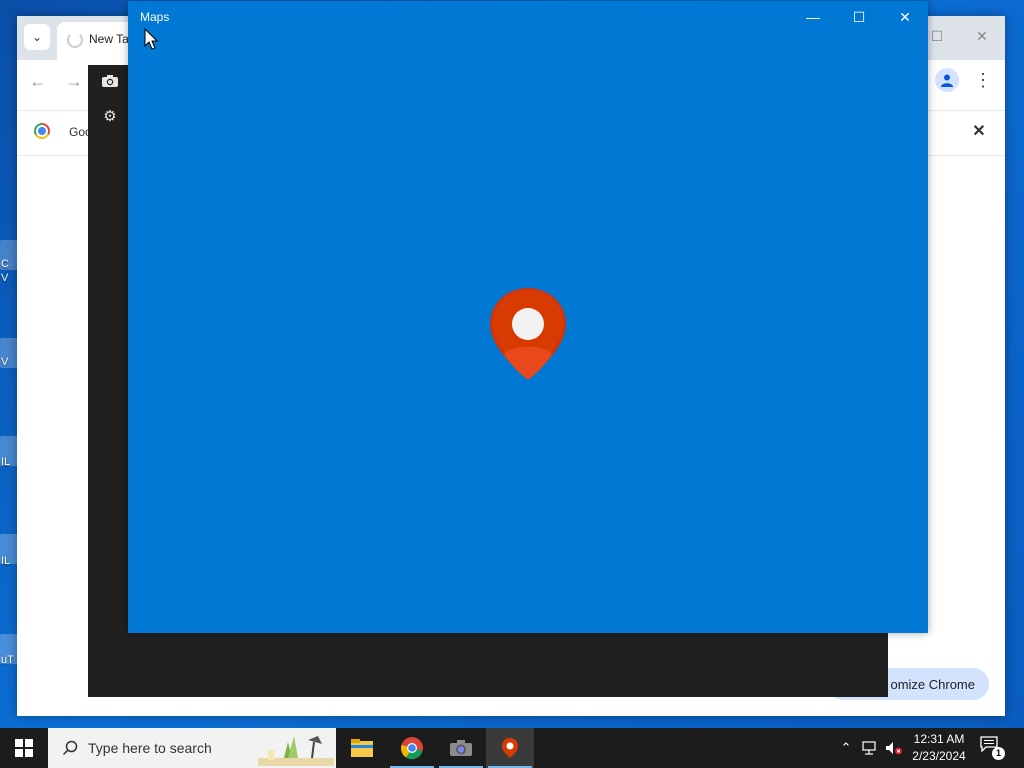 Image resolution: width=1024 pixels, height=768 pixels. I want to click on menu-button: ⋮, so click(983, 80).